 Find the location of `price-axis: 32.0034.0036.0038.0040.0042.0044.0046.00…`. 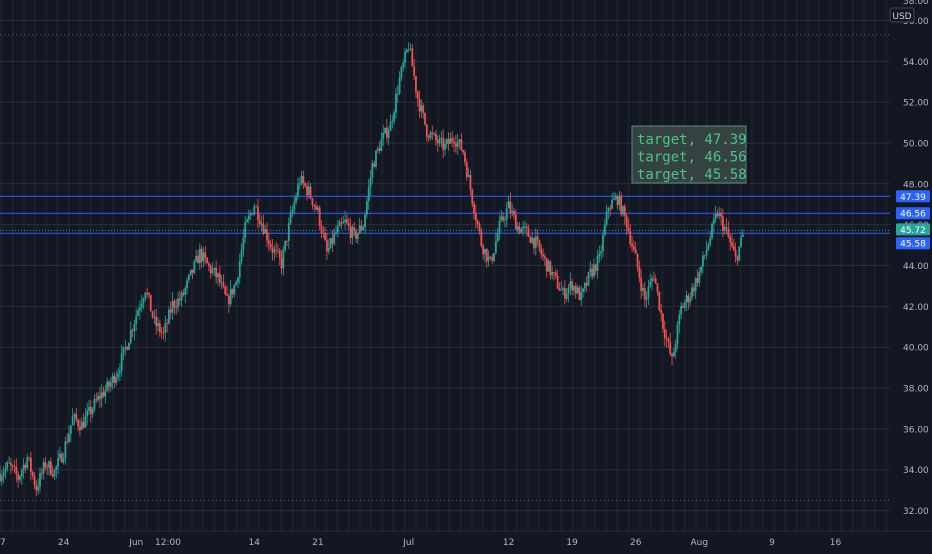

price-axis: 32.0034.0036.0038.0040.0042.0044.0046.00… is located at coordinates (911, 275).